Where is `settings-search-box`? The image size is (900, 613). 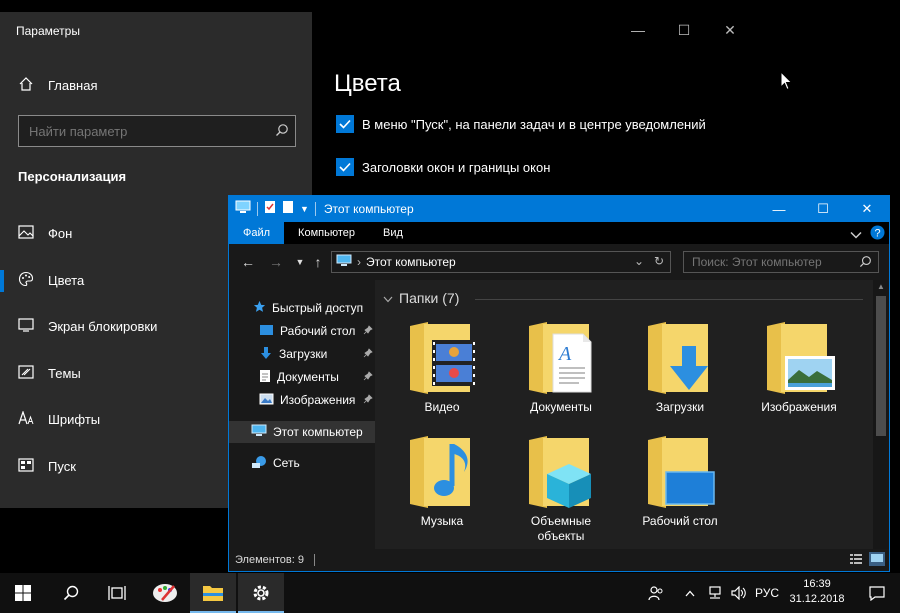
settings-search-box is located at coordinates (157, 131).